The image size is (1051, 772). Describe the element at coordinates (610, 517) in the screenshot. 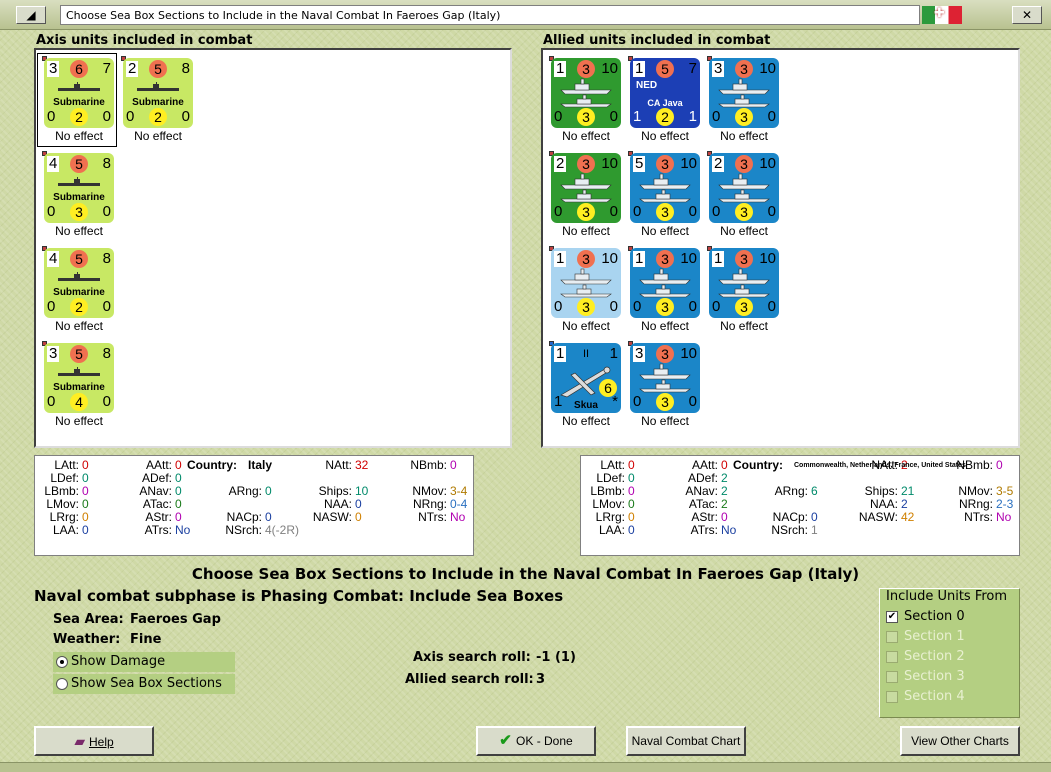

I see `stat-label: LRrg:` at that location.